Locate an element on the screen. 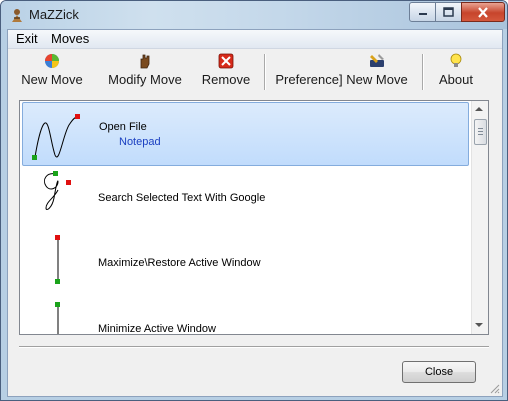 Image resolution: width=508 pixels, height=401 pixels. modify-move-button: Modify Move is located at coordinates (145, 72).